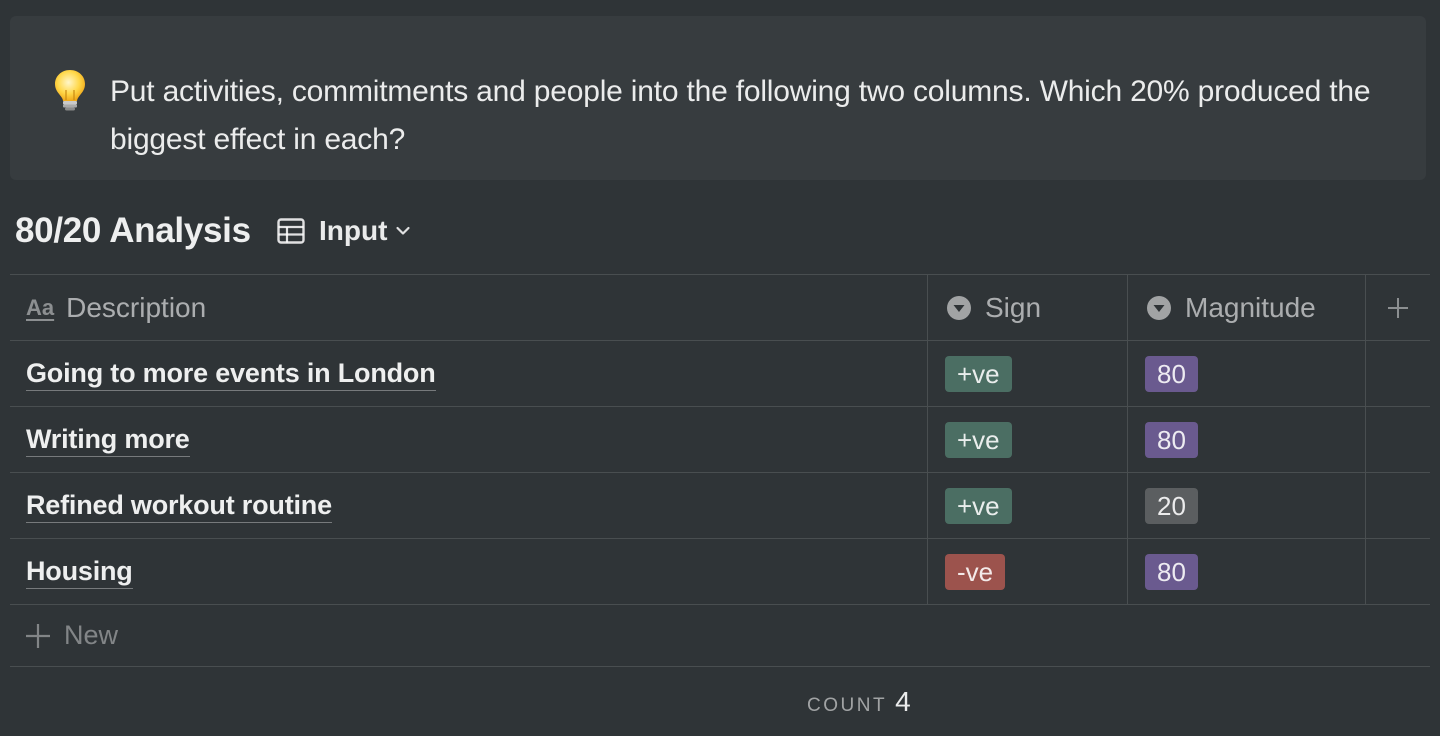 This screenshot has width=1440, height=736. Describe the element at coordinates (847, 705) in the screenshot. I see `count-label: COUNT` at that location.